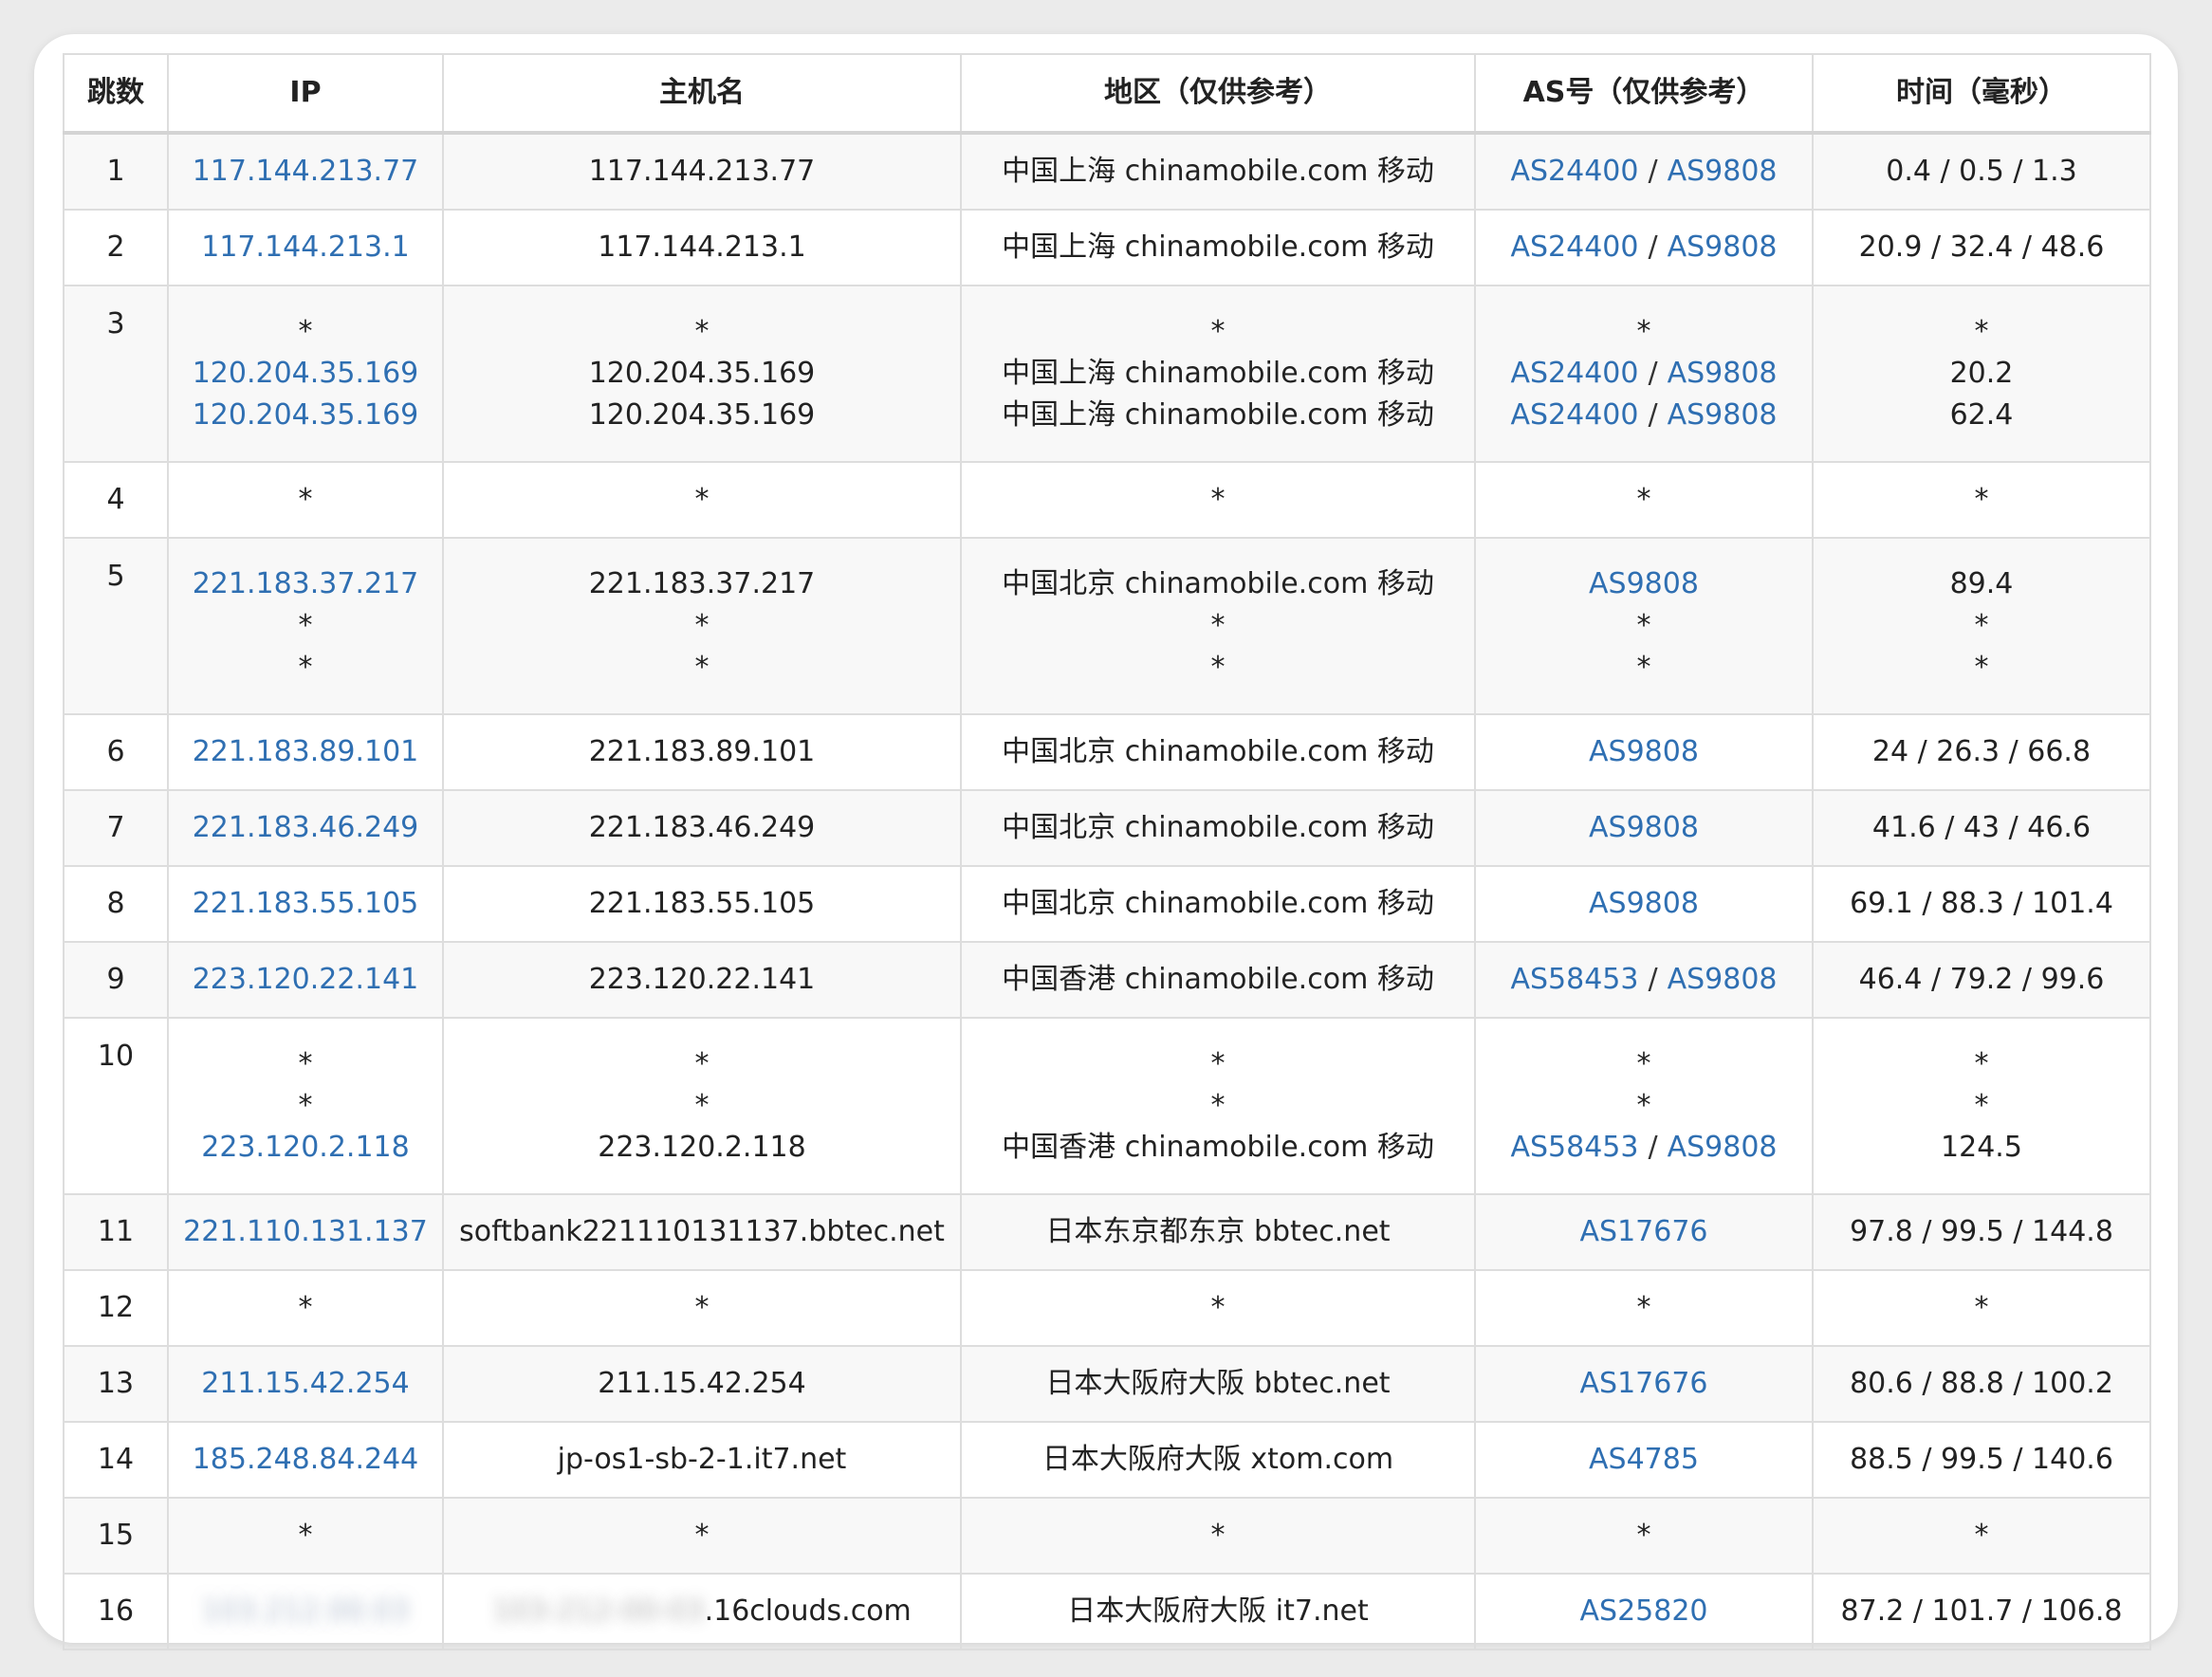  I want to click on as-link: AS4785, so click(1644, 1459).